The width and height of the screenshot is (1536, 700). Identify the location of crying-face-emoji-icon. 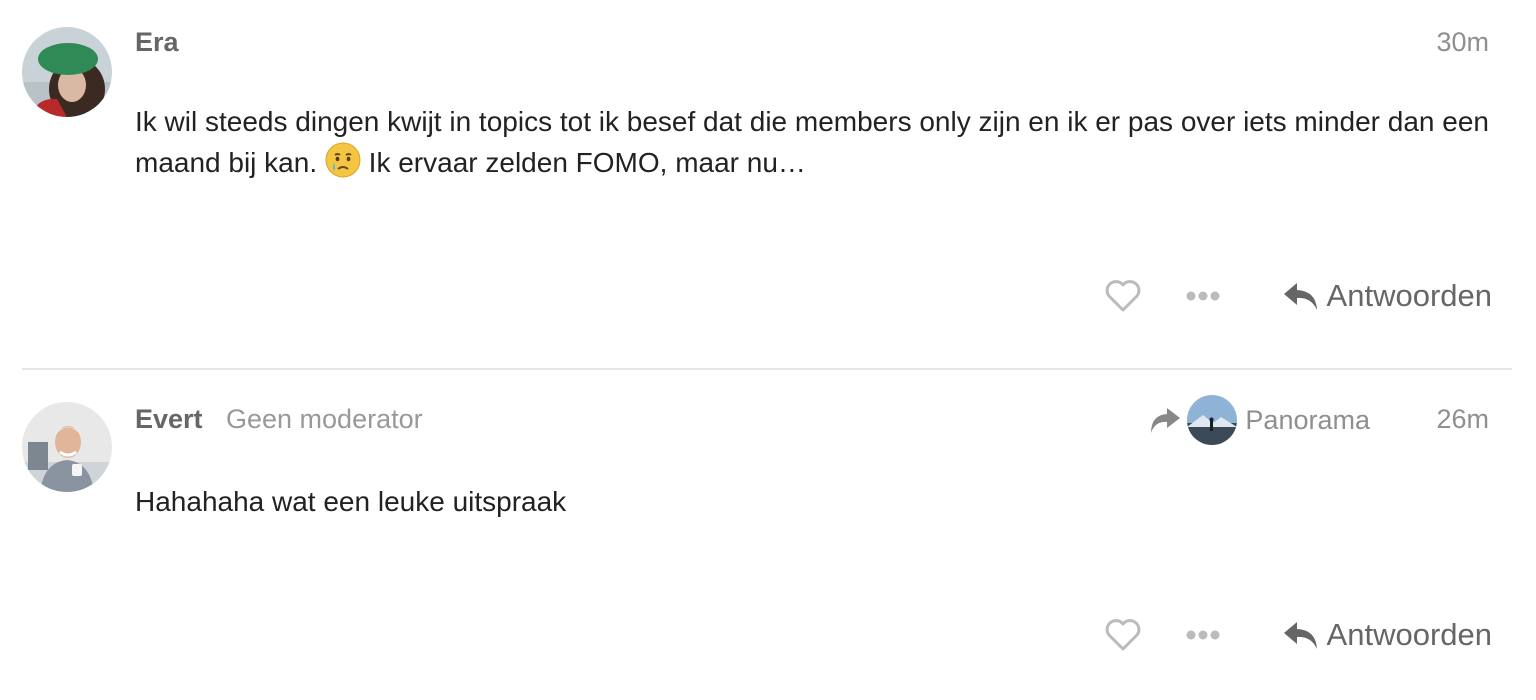
(343, 160).